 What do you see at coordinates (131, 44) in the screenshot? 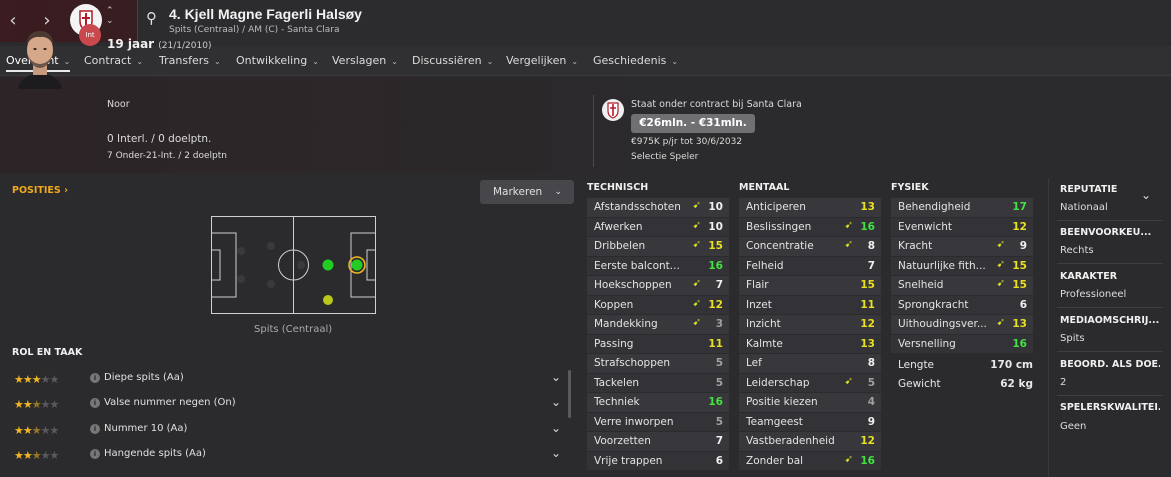
I see `age-value: 19 jaar` at bounding box center [131, 44].